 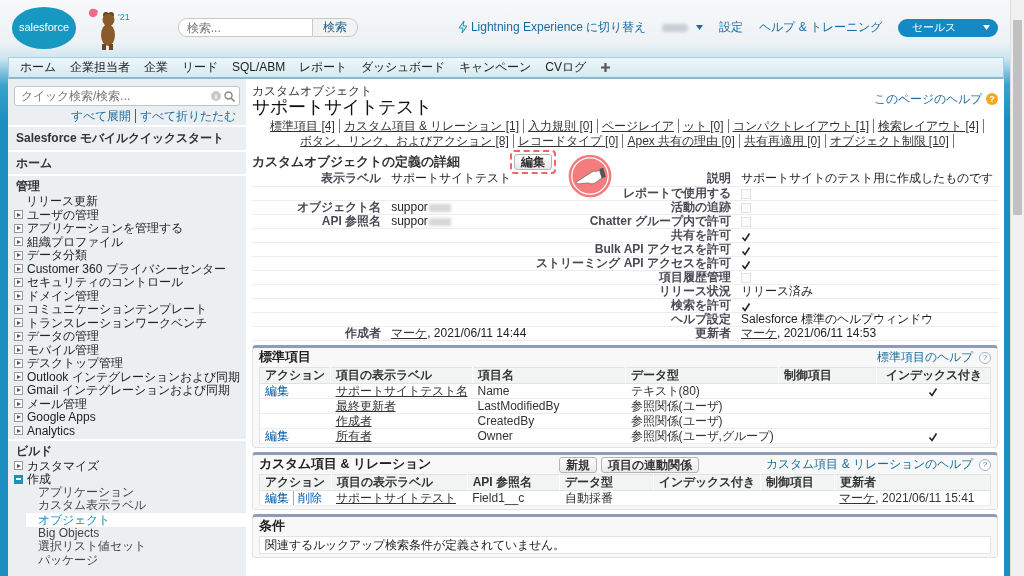 I want to click on related-list-link: 入力規則 [0], so click(x=561, y=126).